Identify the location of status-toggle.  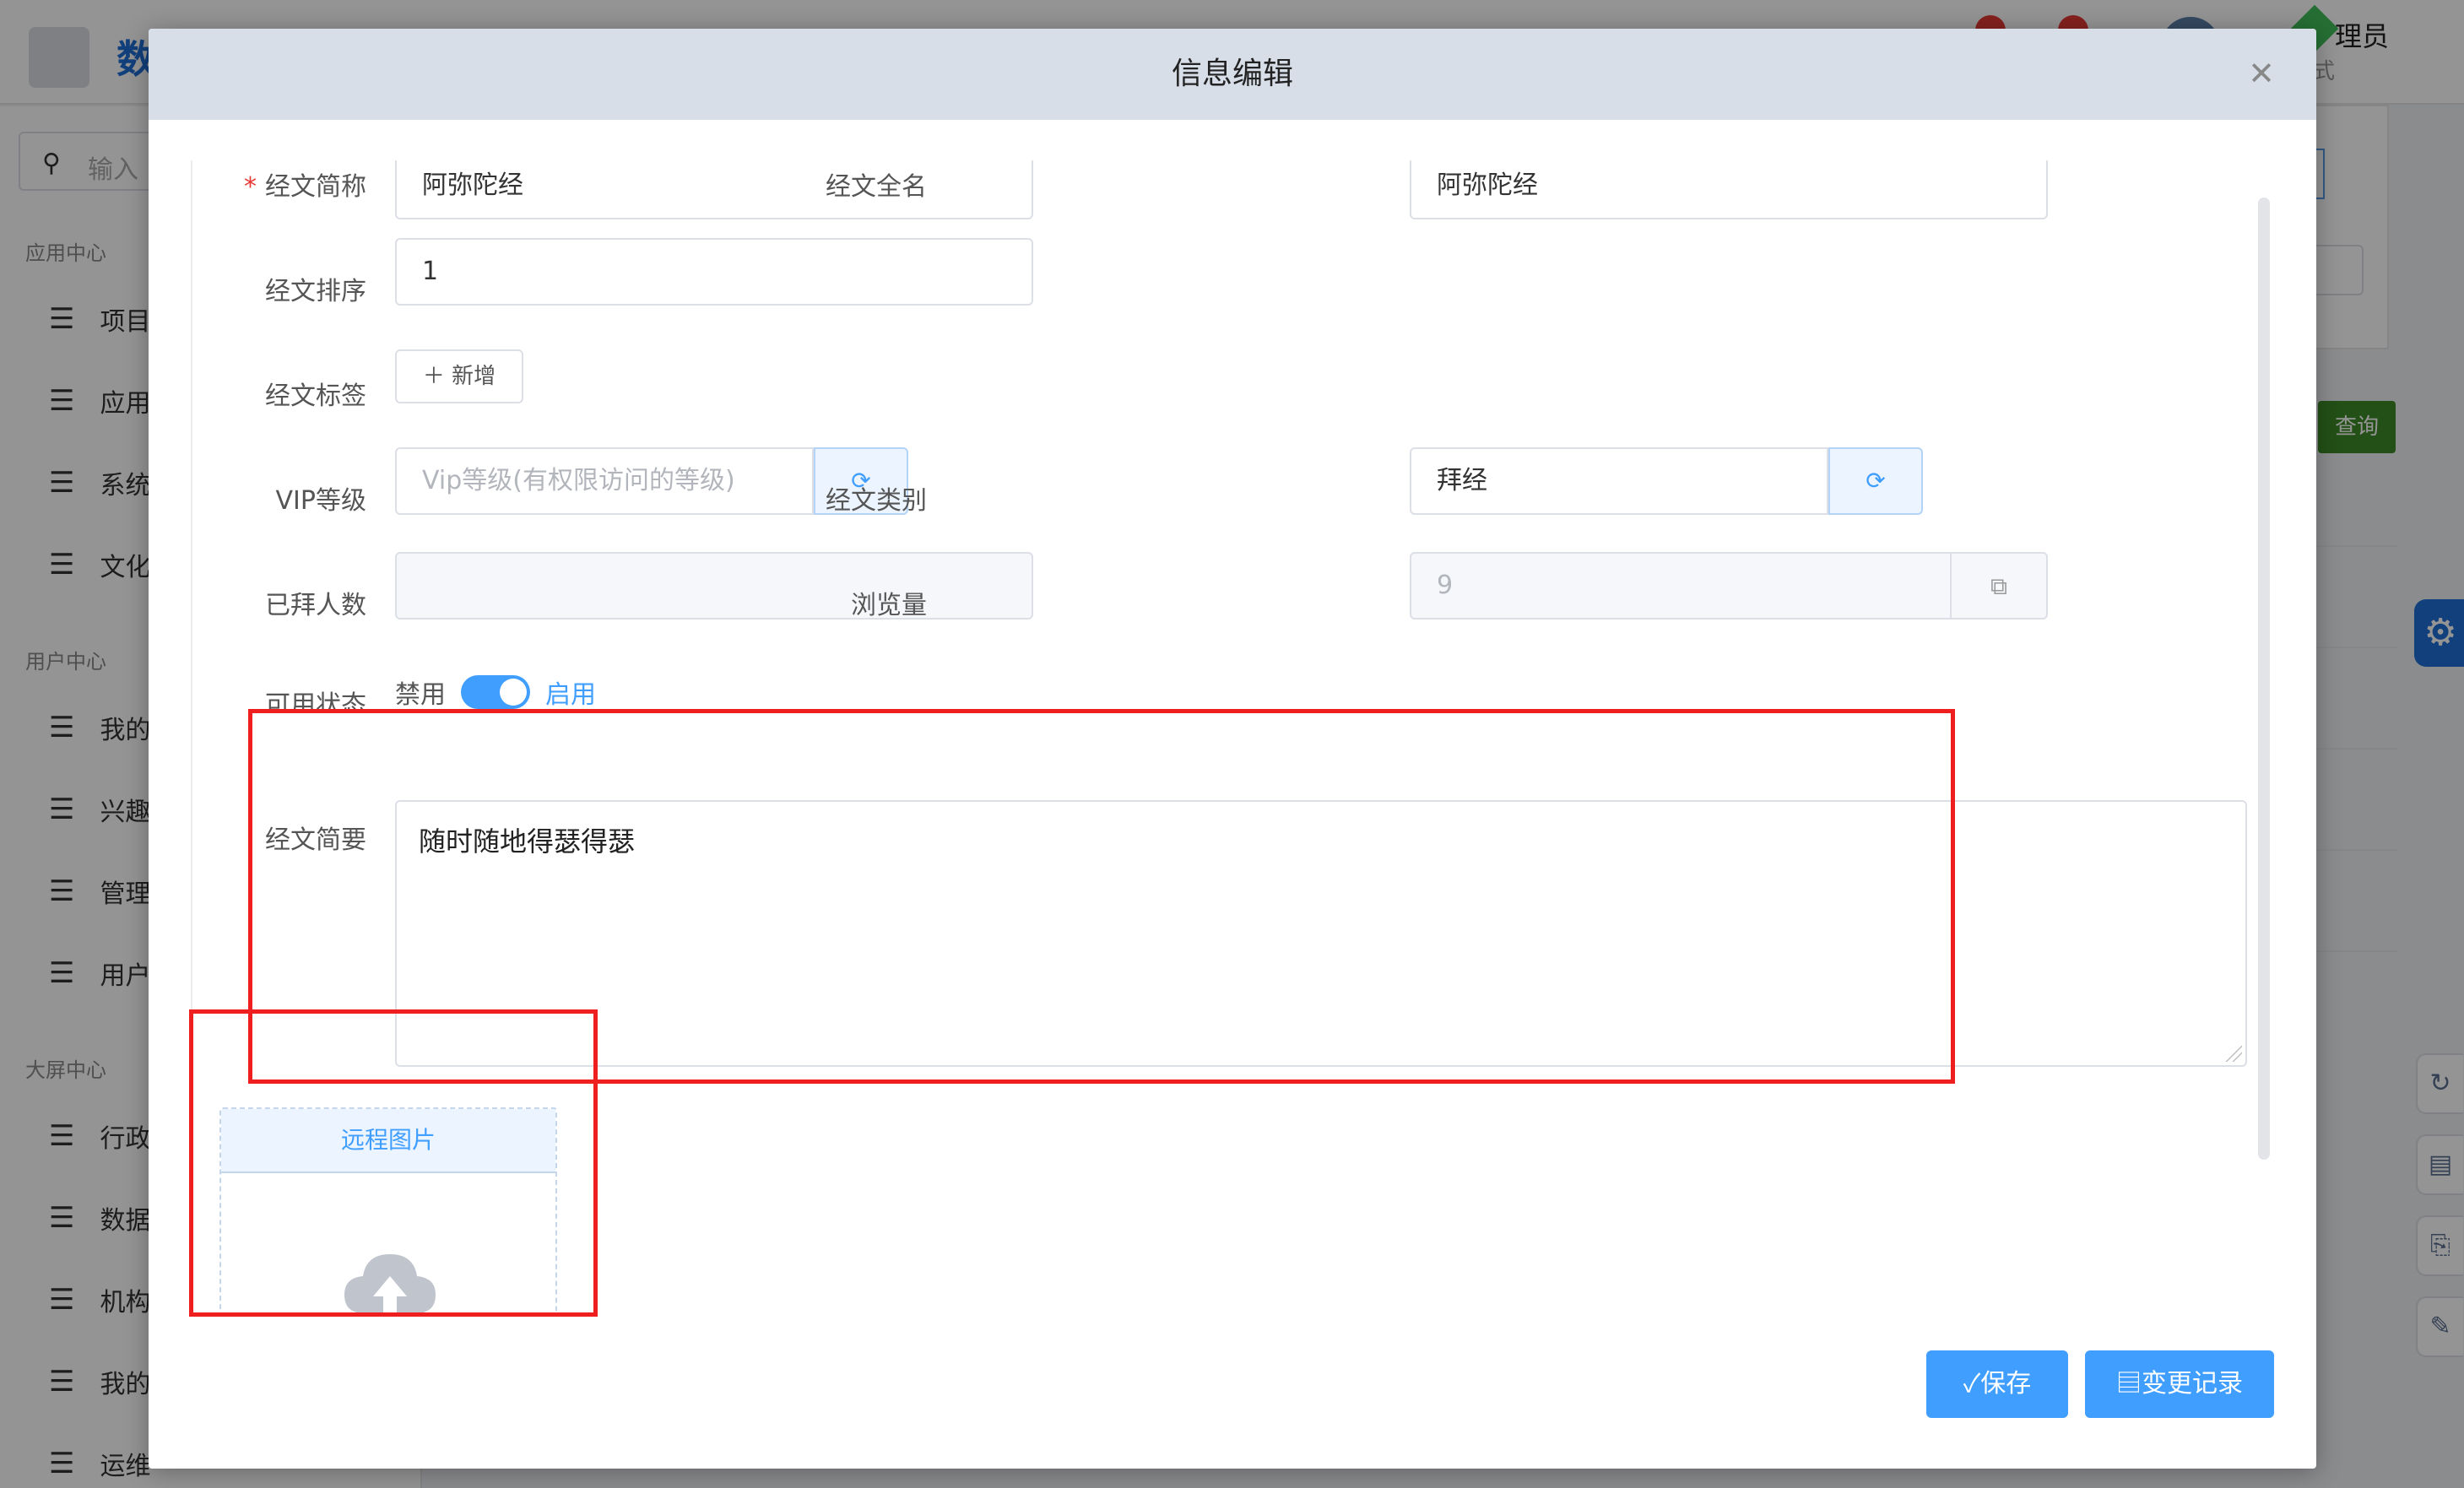
(495, 692).